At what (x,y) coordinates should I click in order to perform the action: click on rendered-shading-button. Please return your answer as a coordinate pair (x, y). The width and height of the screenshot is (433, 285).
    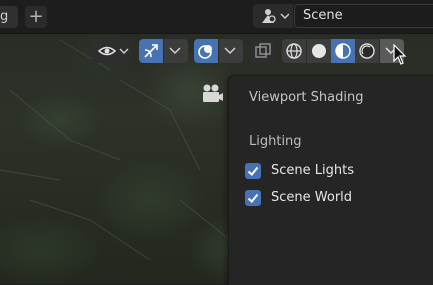
    Looking at the image, I should click on (367, 51).